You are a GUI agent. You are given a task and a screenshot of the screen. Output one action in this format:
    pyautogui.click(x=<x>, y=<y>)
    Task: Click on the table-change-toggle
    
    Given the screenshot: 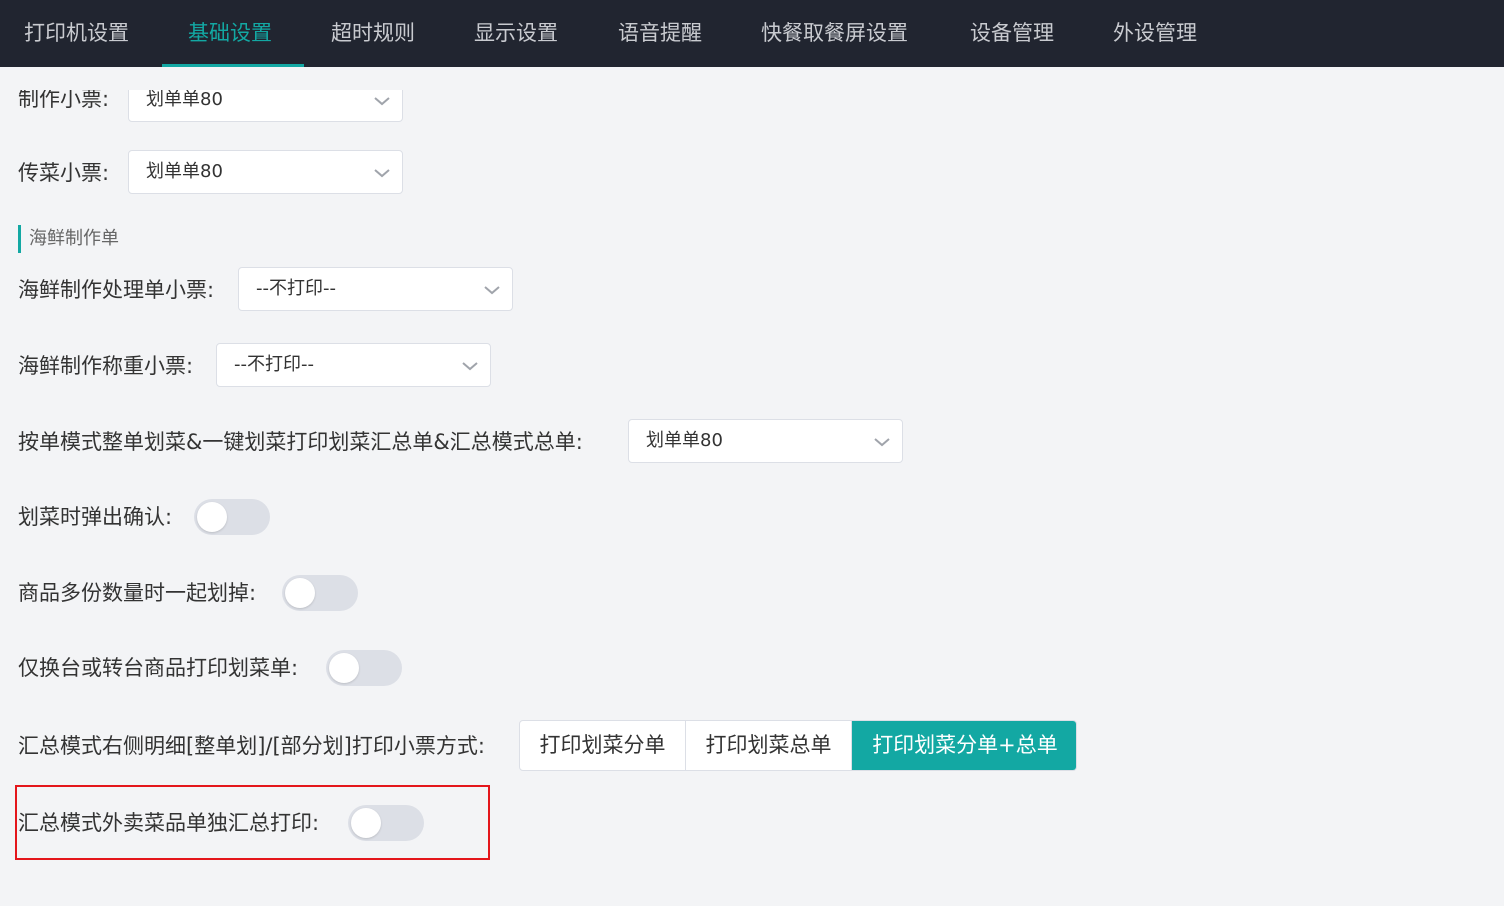 What is the action you would take?
    pyautogui.click(x=364, y=668)
    